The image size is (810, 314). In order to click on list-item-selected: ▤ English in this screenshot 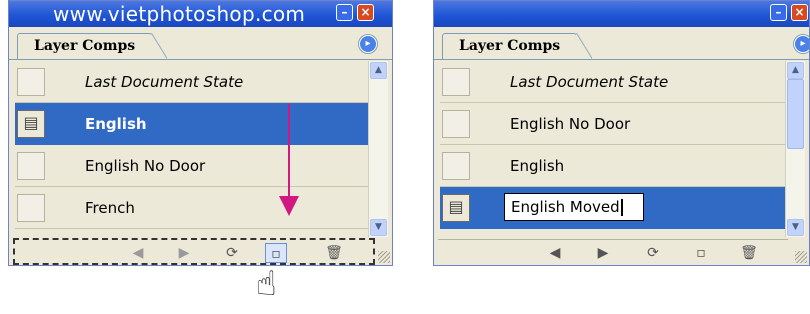, I will do `click(195, 124)`.